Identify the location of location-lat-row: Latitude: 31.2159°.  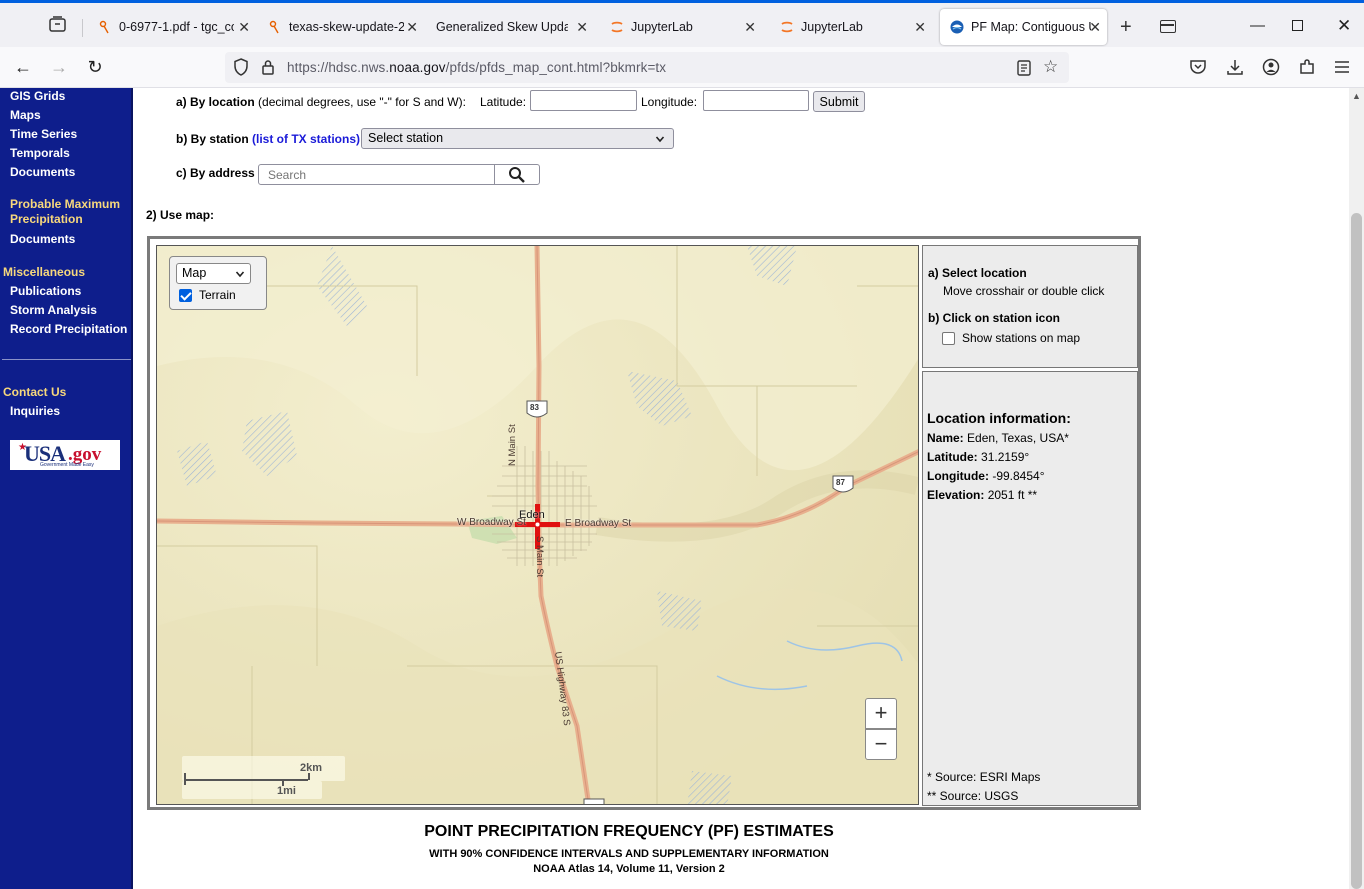
(978, 457).